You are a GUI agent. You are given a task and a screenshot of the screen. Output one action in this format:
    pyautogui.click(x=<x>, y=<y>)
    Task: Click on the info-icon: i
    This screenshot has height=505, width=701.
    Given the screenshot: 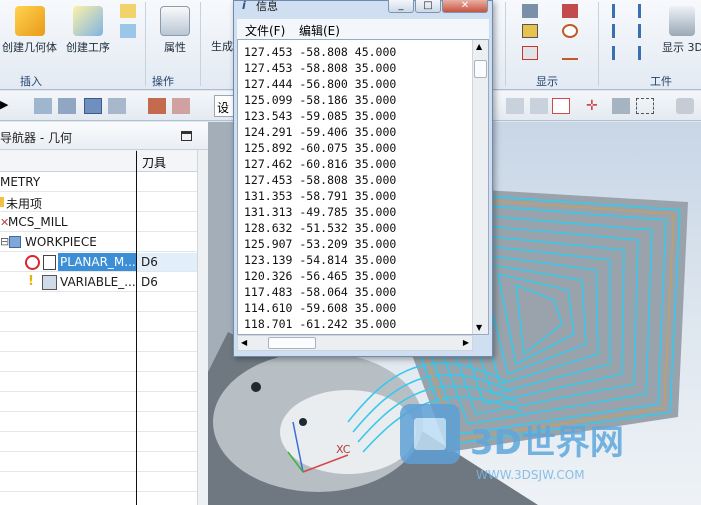 What is the action you would take?
    pyautogui.click(x=244, y=6)
    